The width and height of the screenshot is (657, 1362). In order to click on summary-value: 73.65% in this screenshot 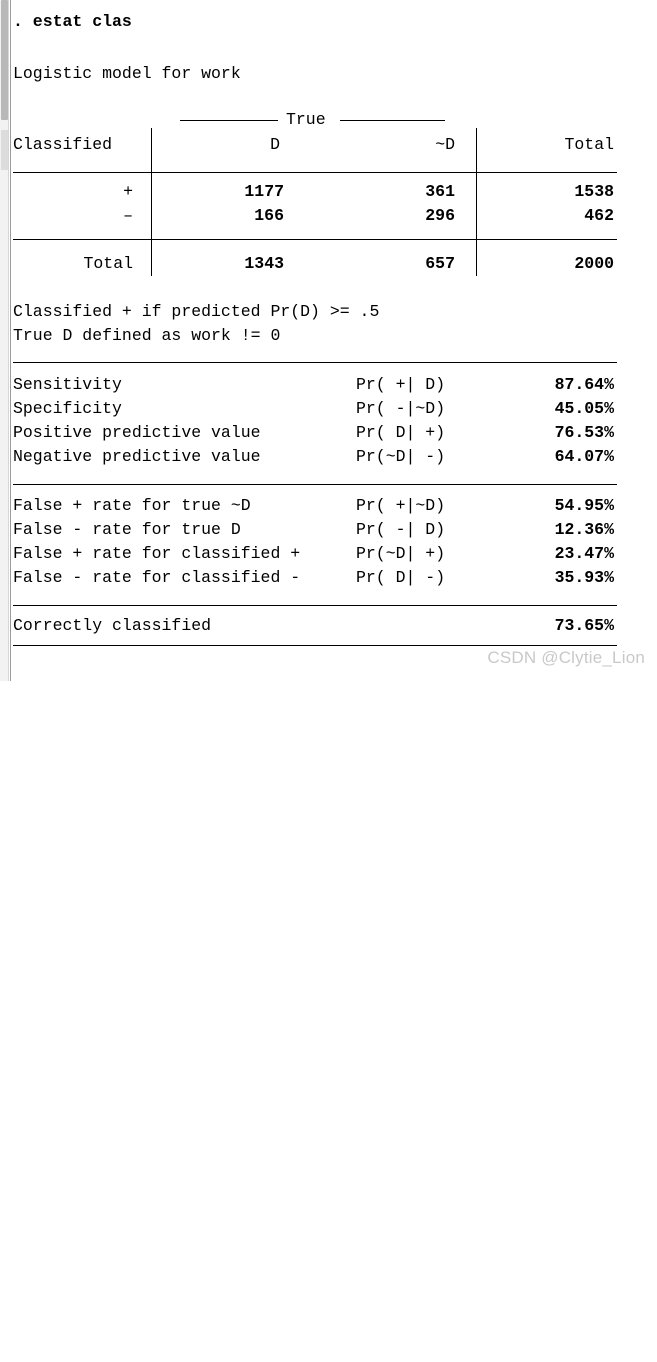, I will do `click(584, 625)`.